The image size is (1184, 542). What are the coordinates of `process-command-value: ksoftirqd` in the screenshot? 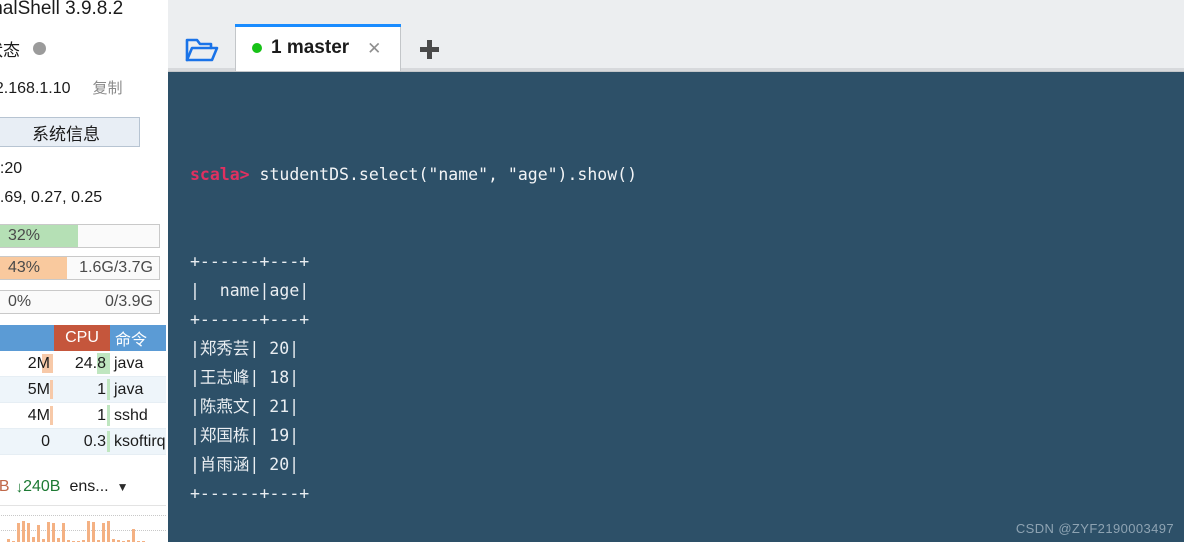 It's located at (140, 441).